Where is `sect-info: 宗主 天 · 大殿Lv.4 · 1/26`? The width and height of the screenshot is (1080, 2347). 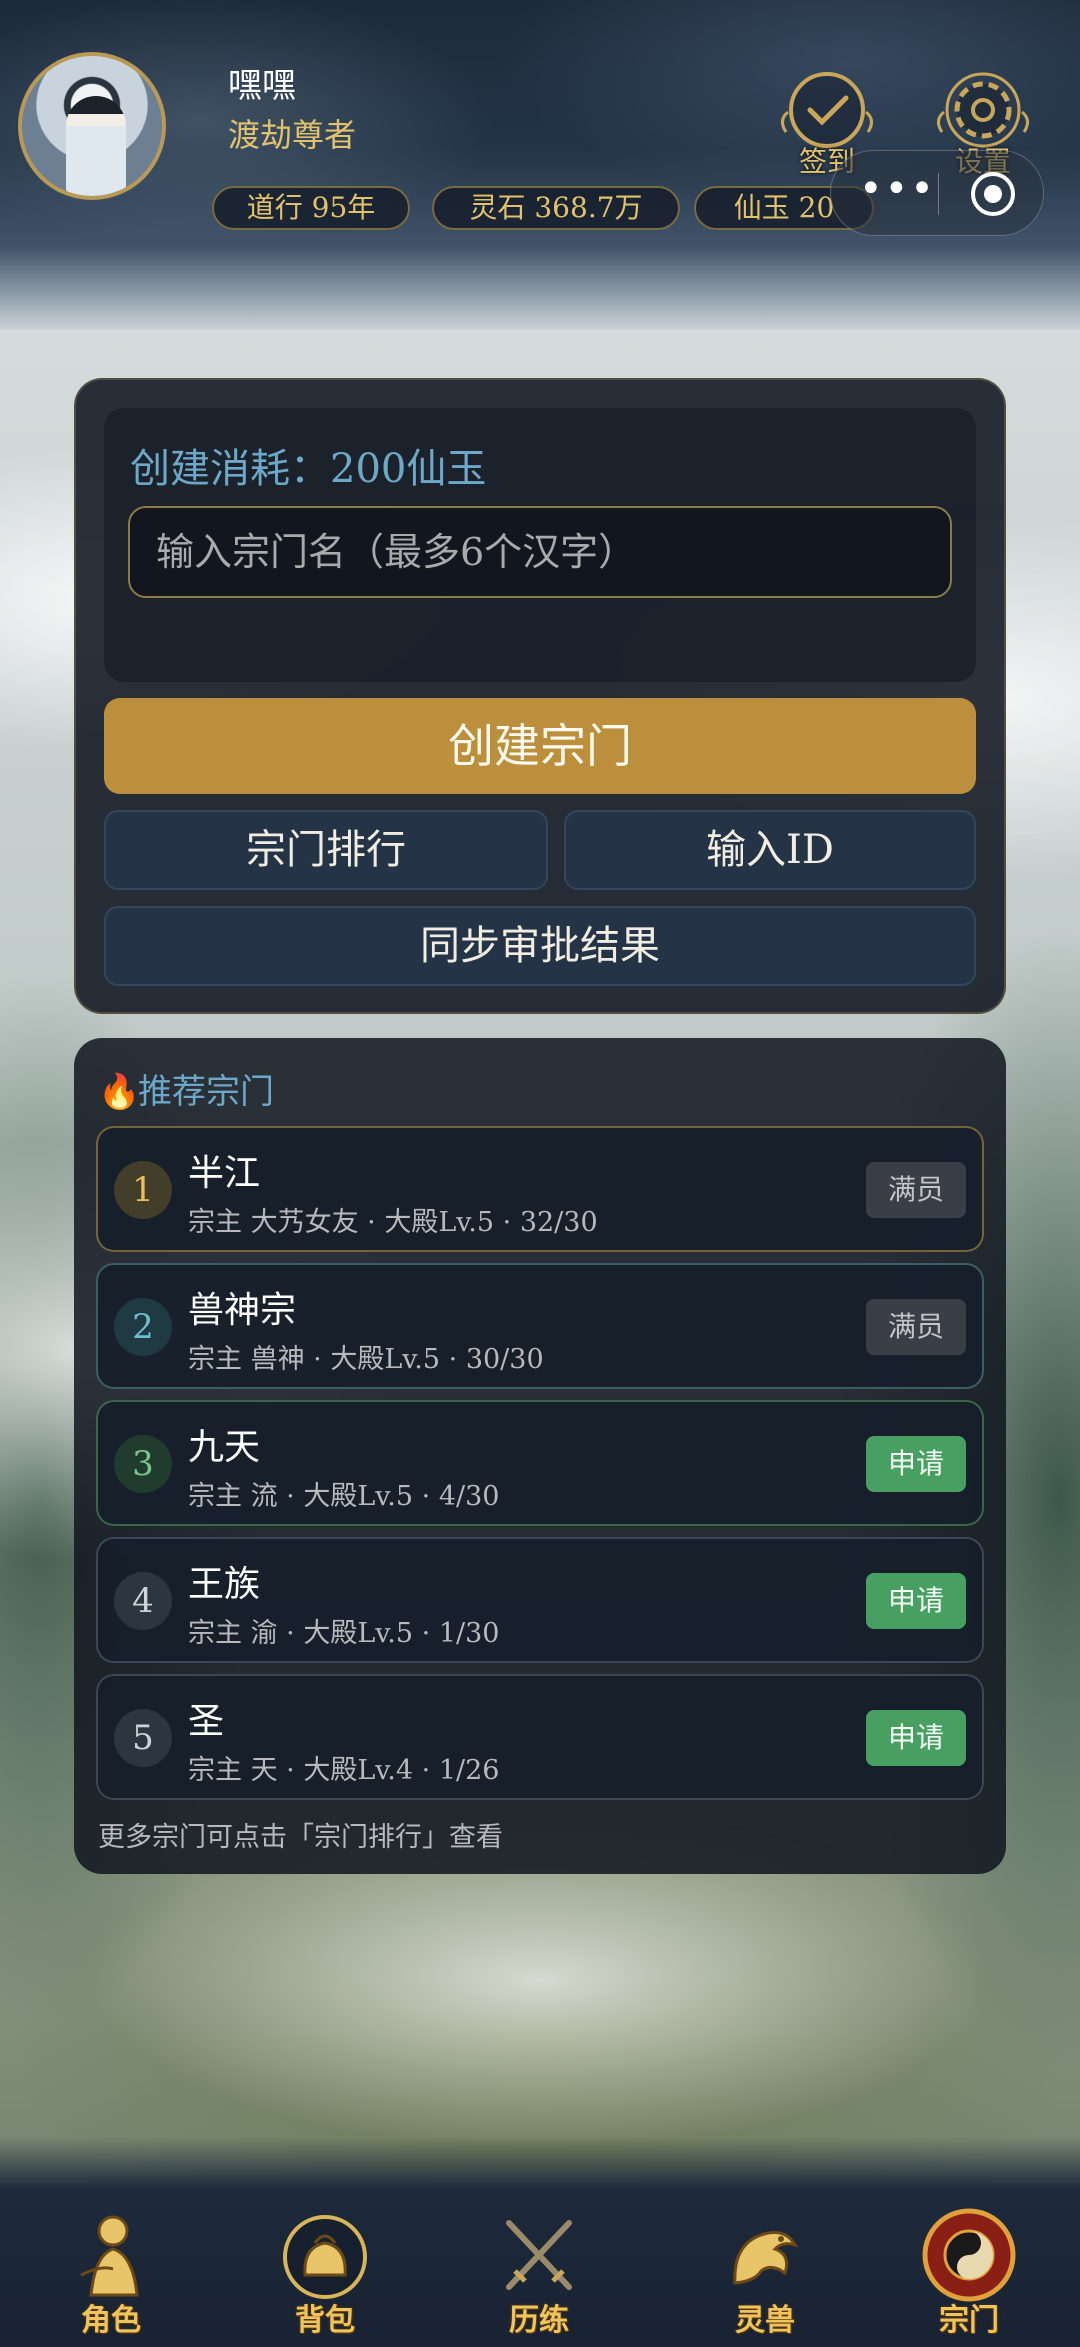 sect-info: 宗主 天 · 大殿Lv.4 · 1/26 is located at coordinates (344, 1770).